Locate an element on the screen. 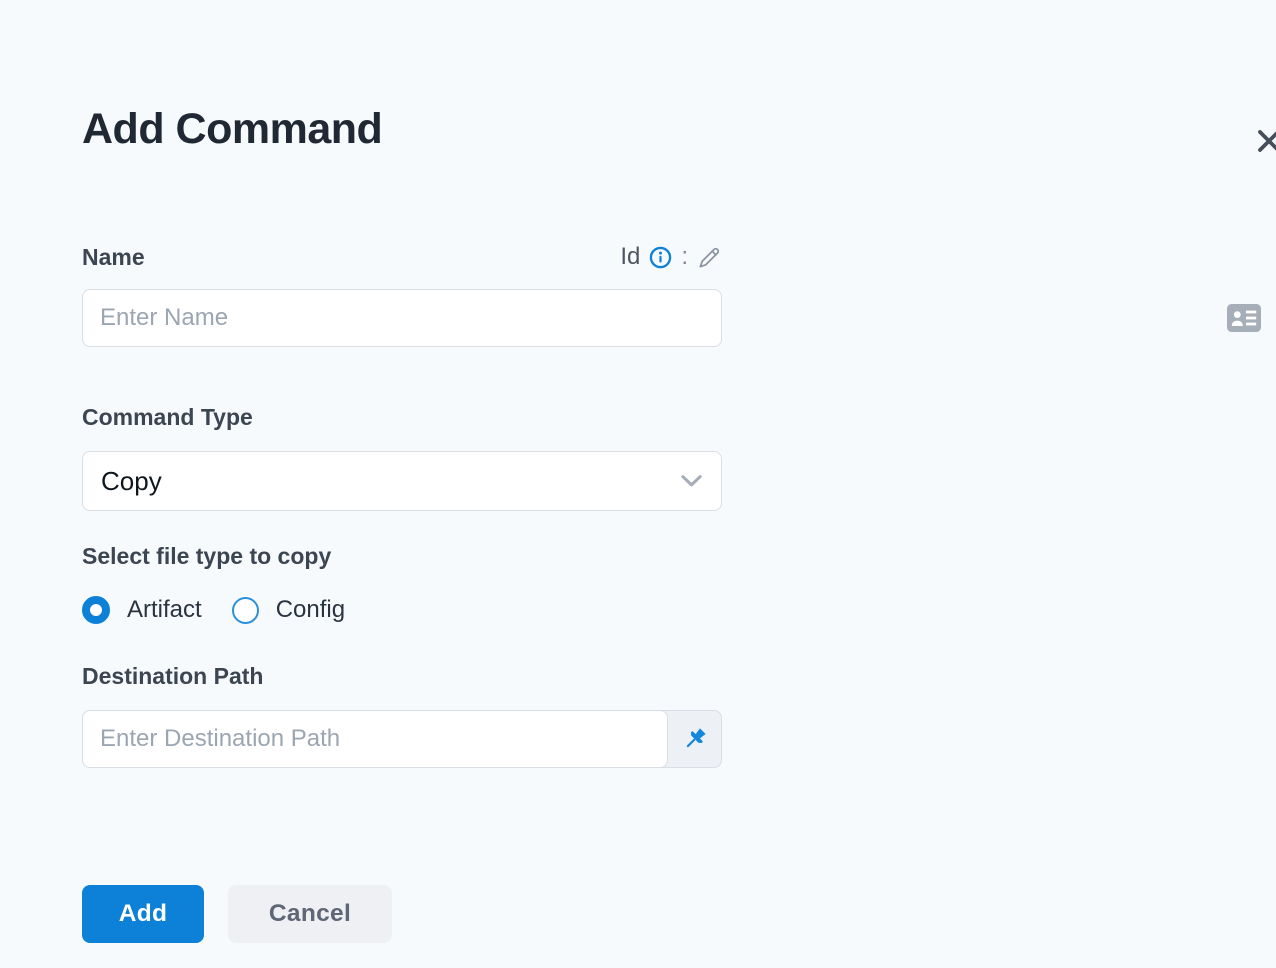 This screenshot has width=1276, height=968. cancel-button: Cancel is located at coordinates (310, 914).